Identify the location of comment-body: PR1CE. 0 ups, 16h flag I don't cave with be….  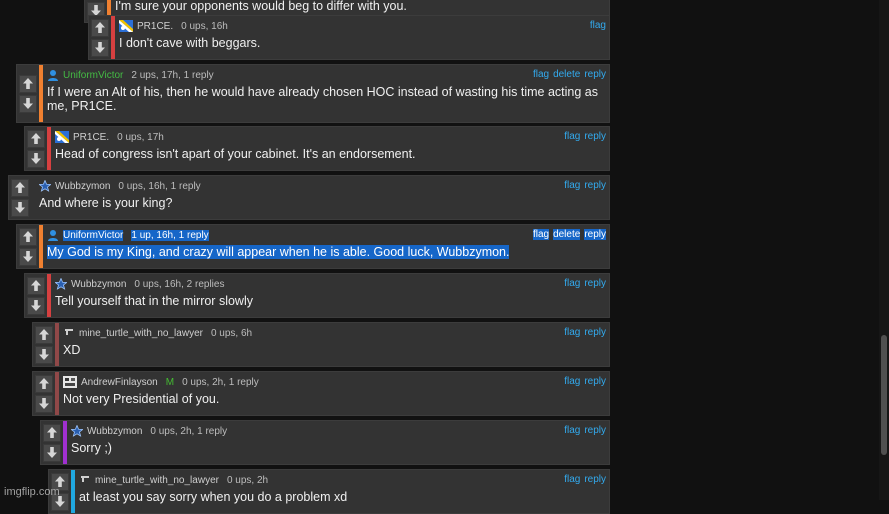
(364, 37).